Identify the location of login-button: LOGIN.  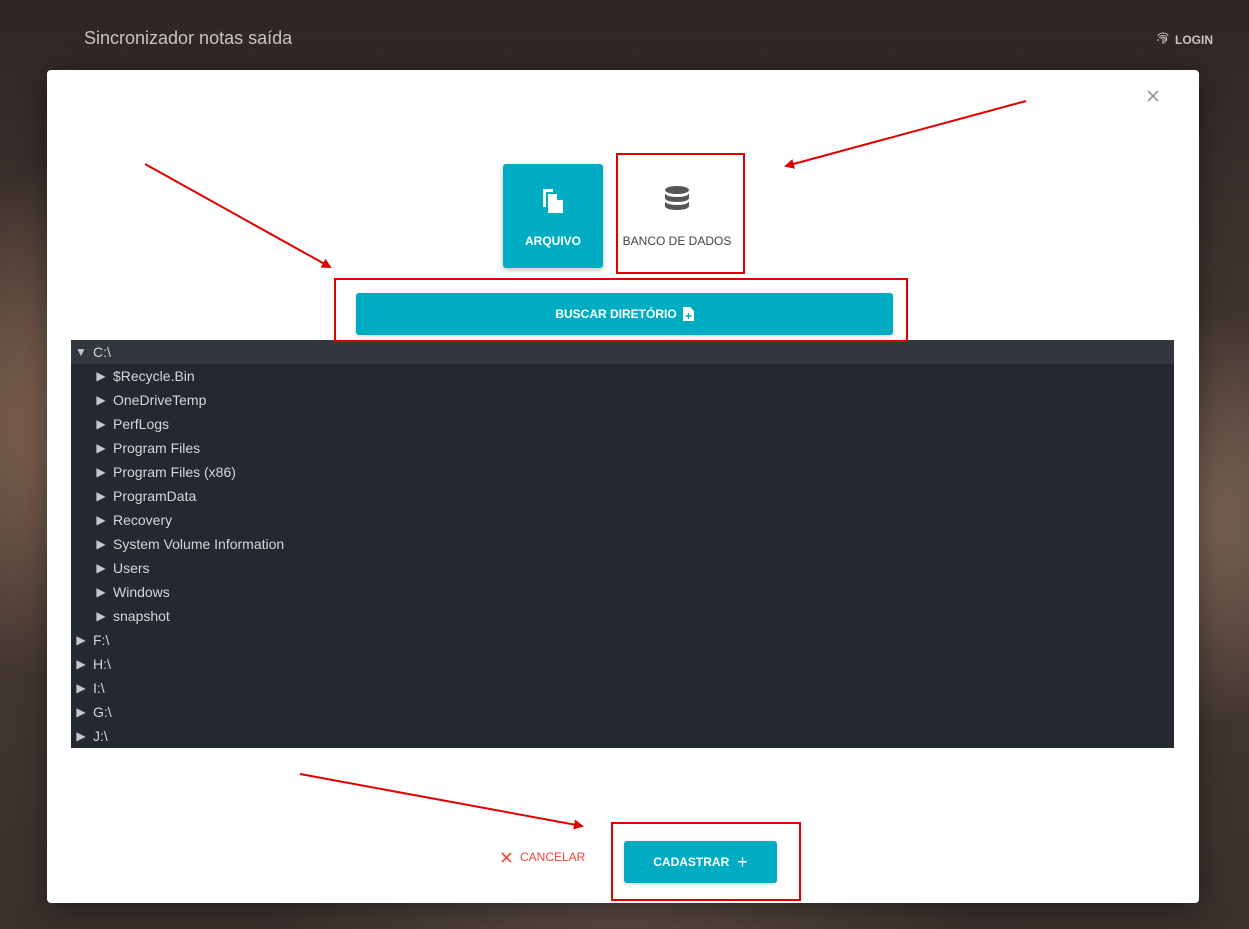
(1184, 39).